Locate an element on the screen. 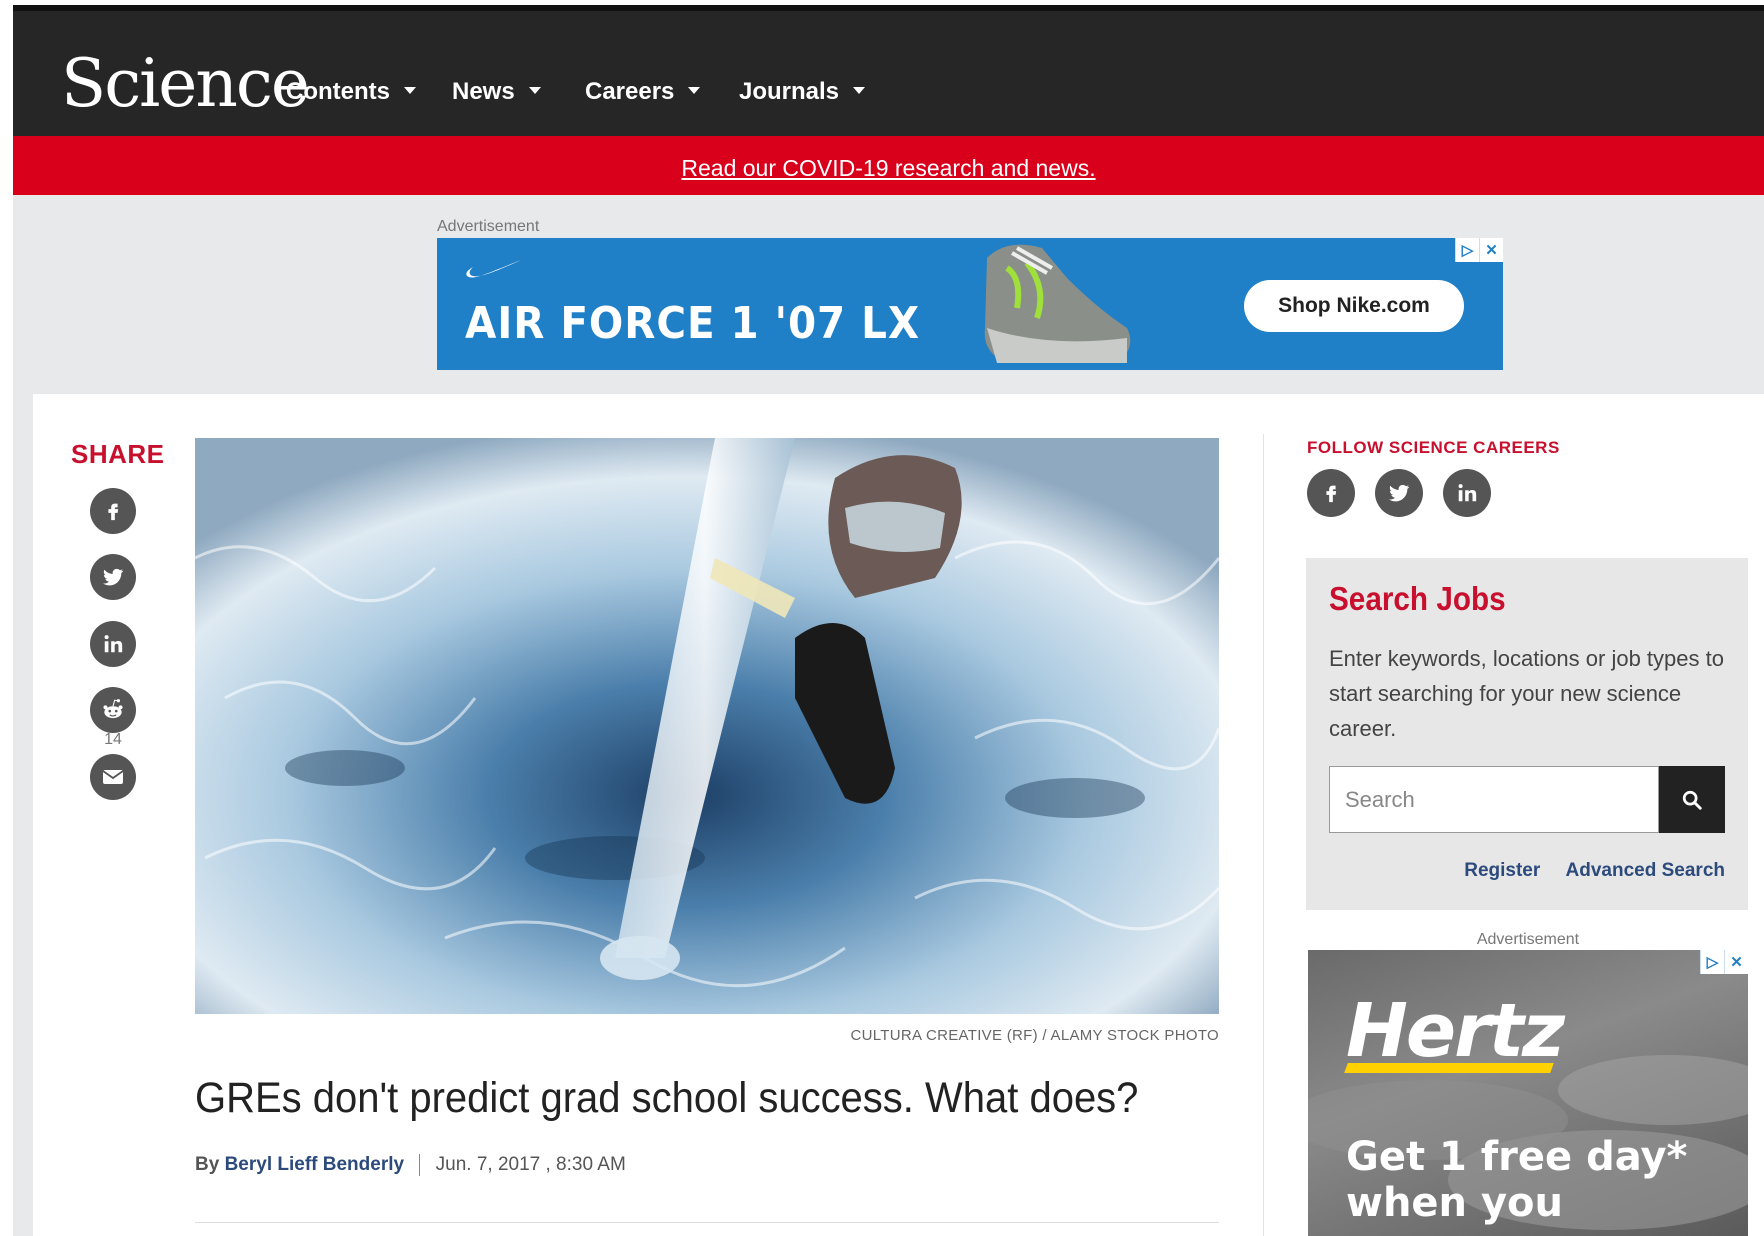 The height and width of the screenshot is (1236, 1764). covid-banner: Read our COVID-19 research and news. is located at coordinates (888, 165).